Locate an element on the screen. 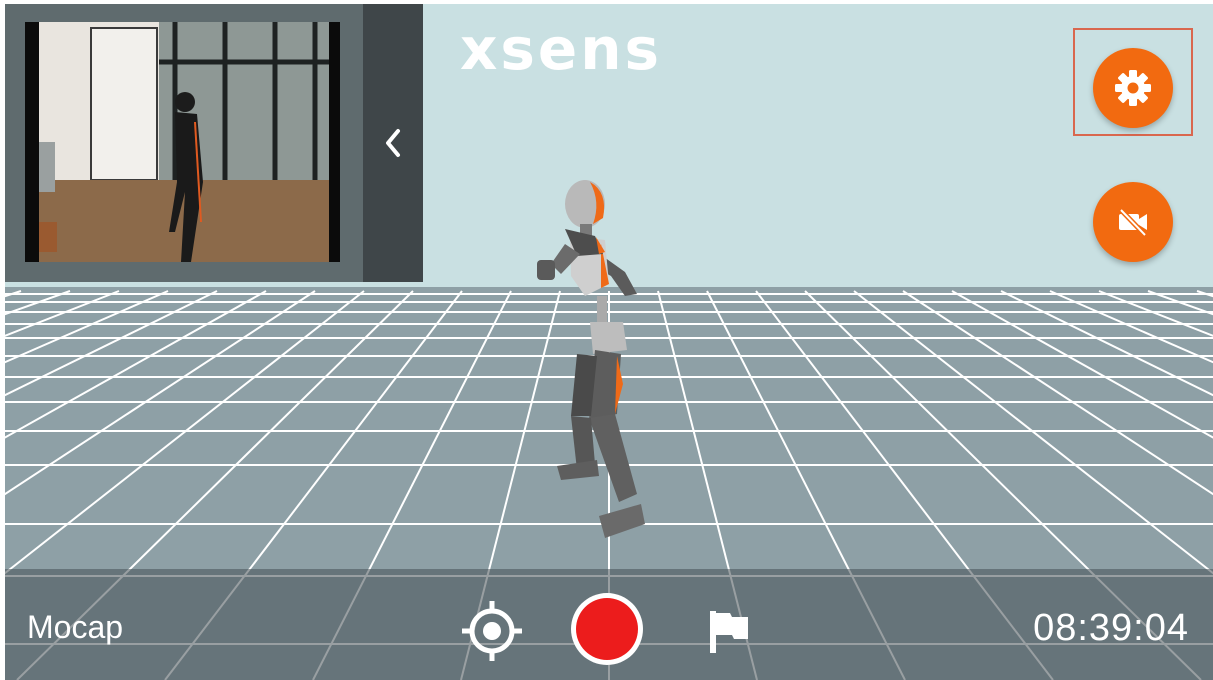  xsens-logo: xsens is located at coordinates (561, 49).